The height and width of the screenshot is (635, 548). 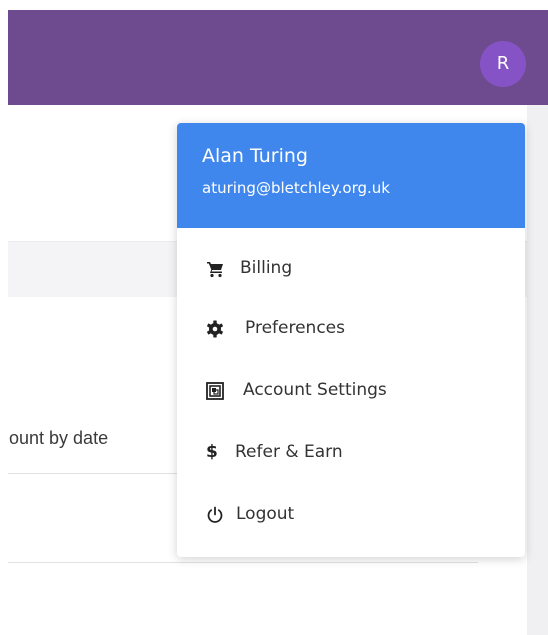 I want to click on gear-icon, so click(x=215, y=329).